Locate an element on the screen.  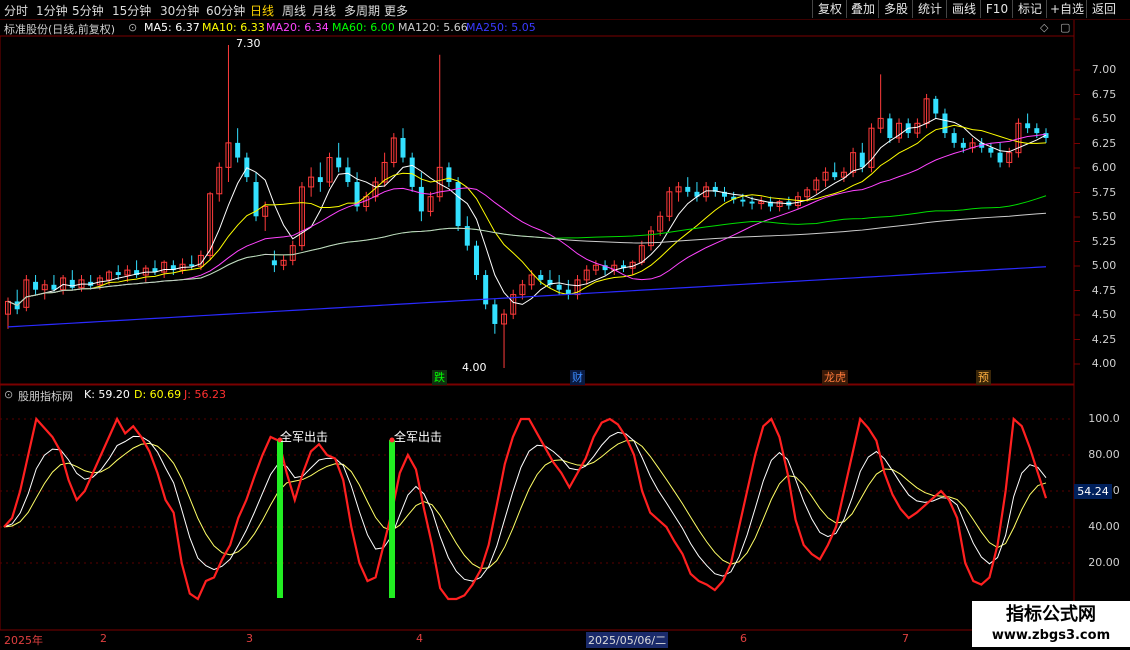
watermark-title: 指标公式网 is located at coordinates (1051, 615).